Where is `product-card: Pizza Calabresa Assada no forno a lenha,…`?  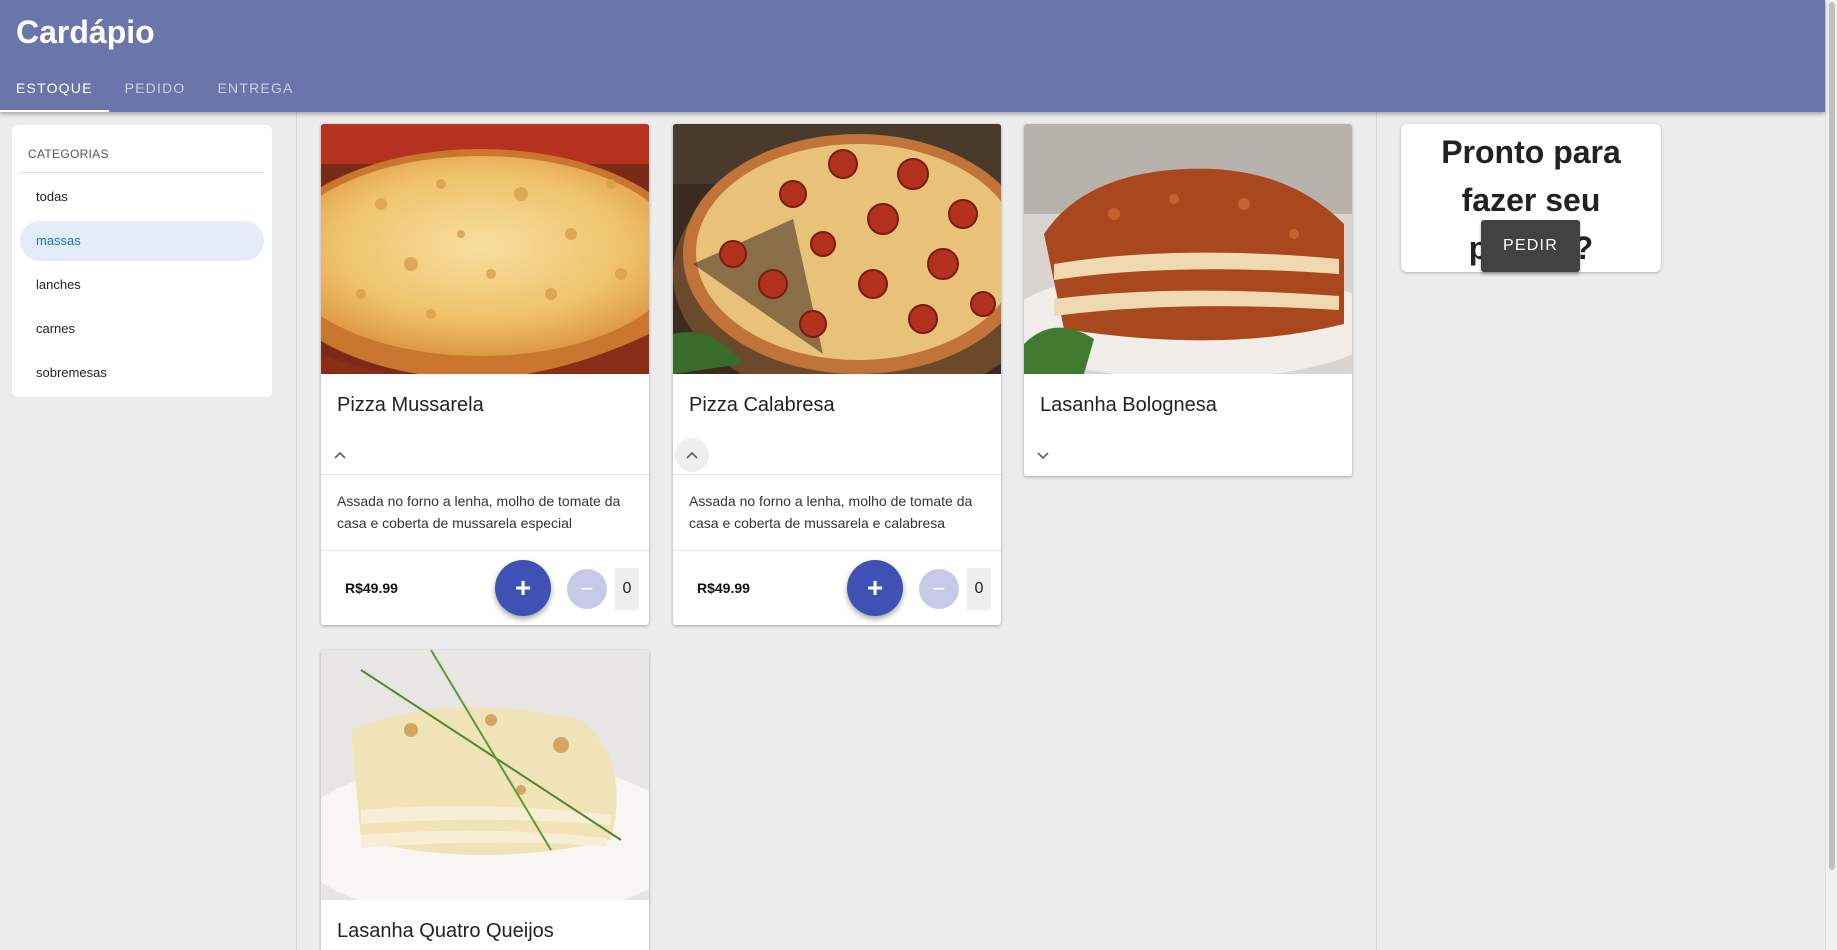 product-card: Pizza Calabresa Assada no forno a lenha,… is located at coordinates (837, 374).